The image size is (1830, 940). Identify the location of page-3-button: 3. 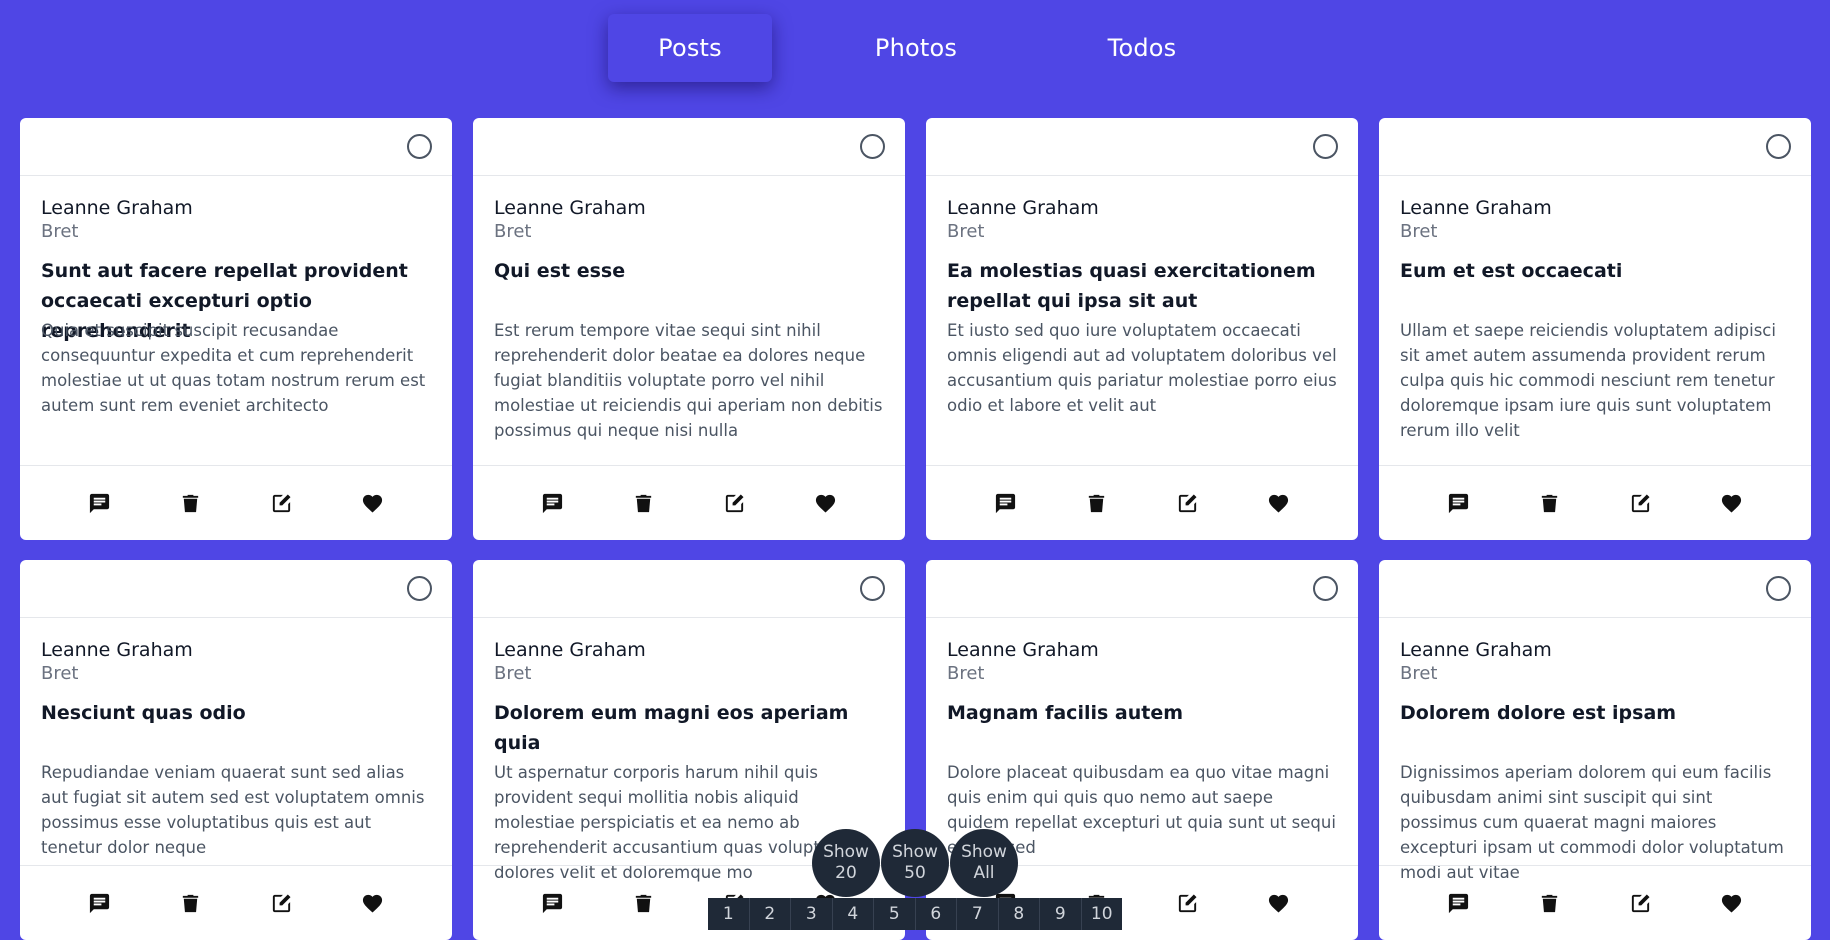
(812, 914).